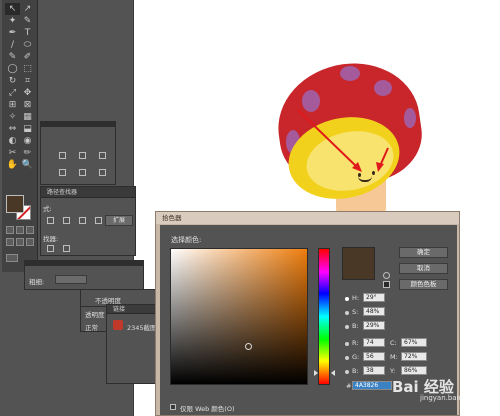 This screenshot has width=500, height=416. I want to click on dialog-title: 拾色器, so click(307, 218).